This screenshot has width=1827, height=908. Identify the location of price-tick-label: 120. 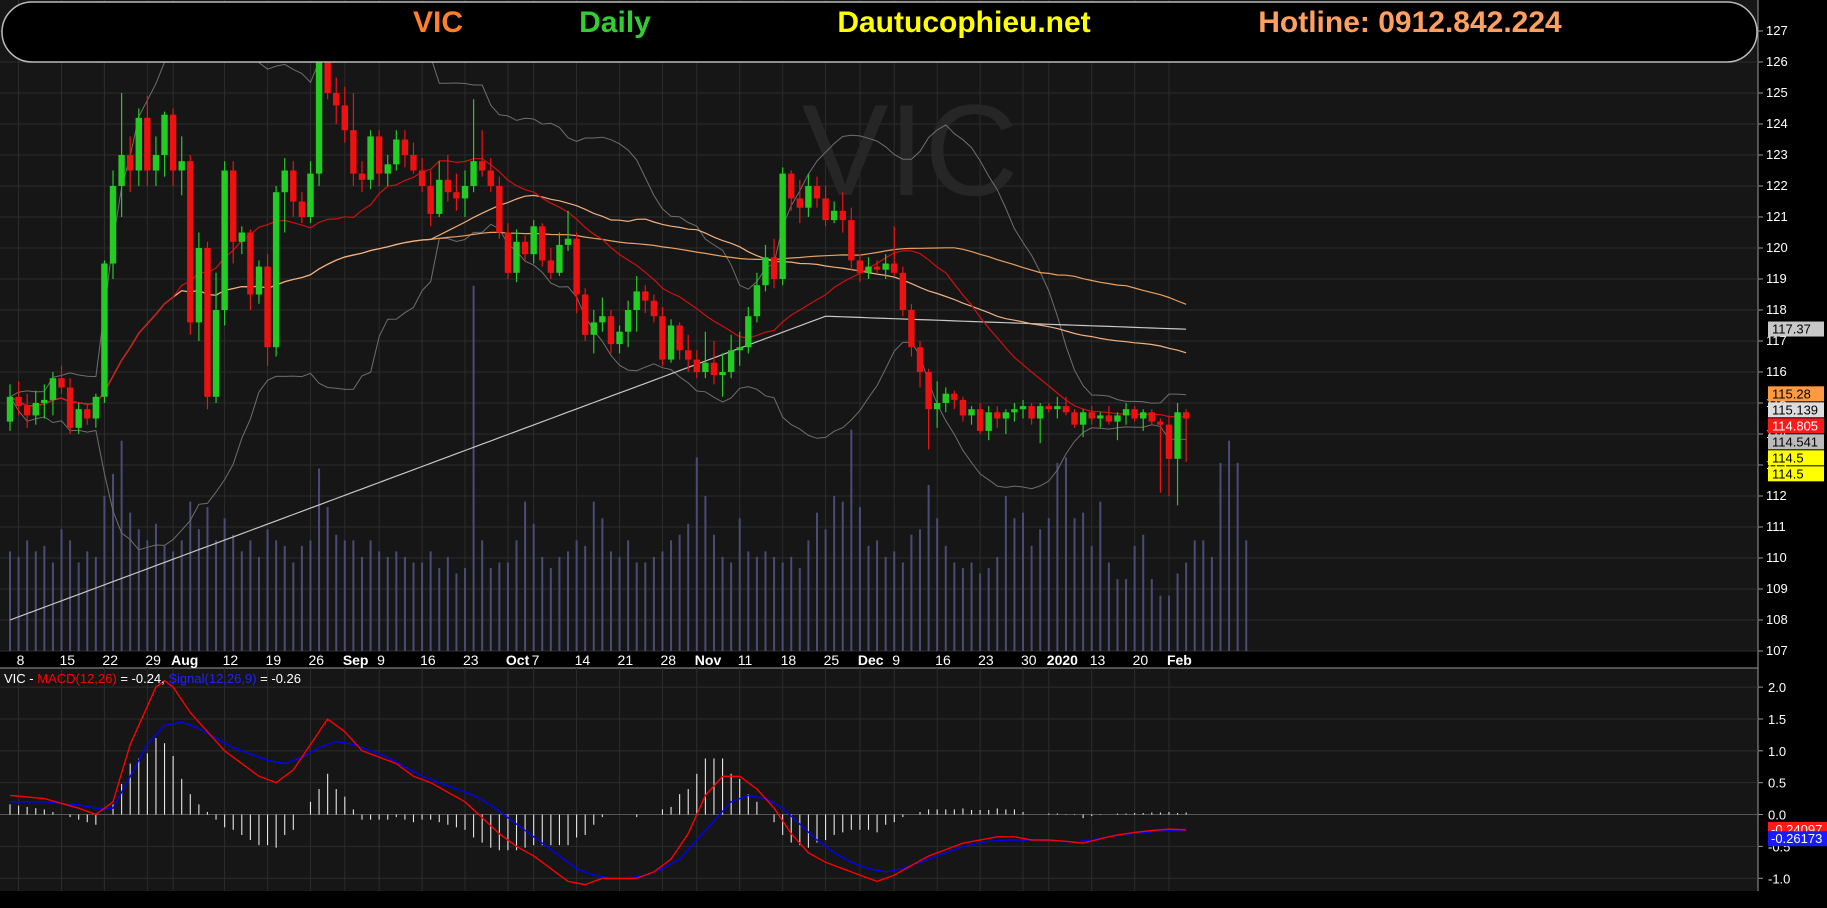
(1777, 247).